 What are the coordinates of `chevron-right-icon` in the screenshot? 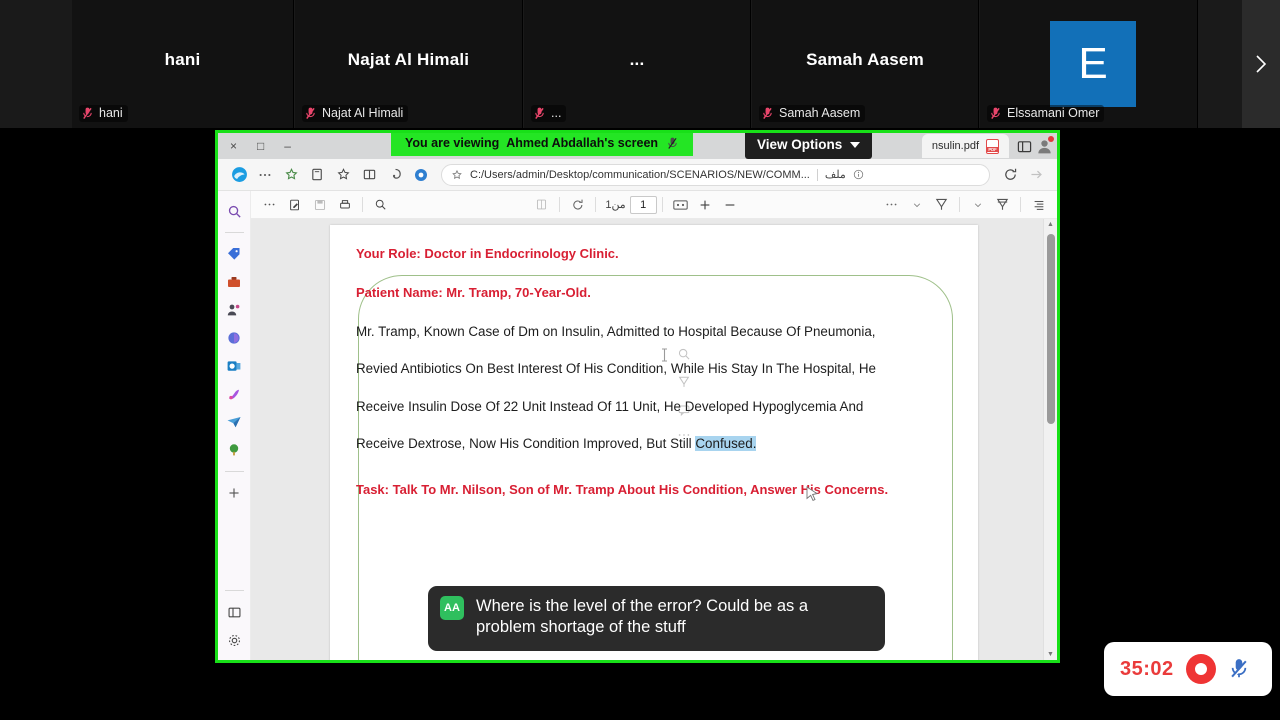 It's located at (1261, 64).